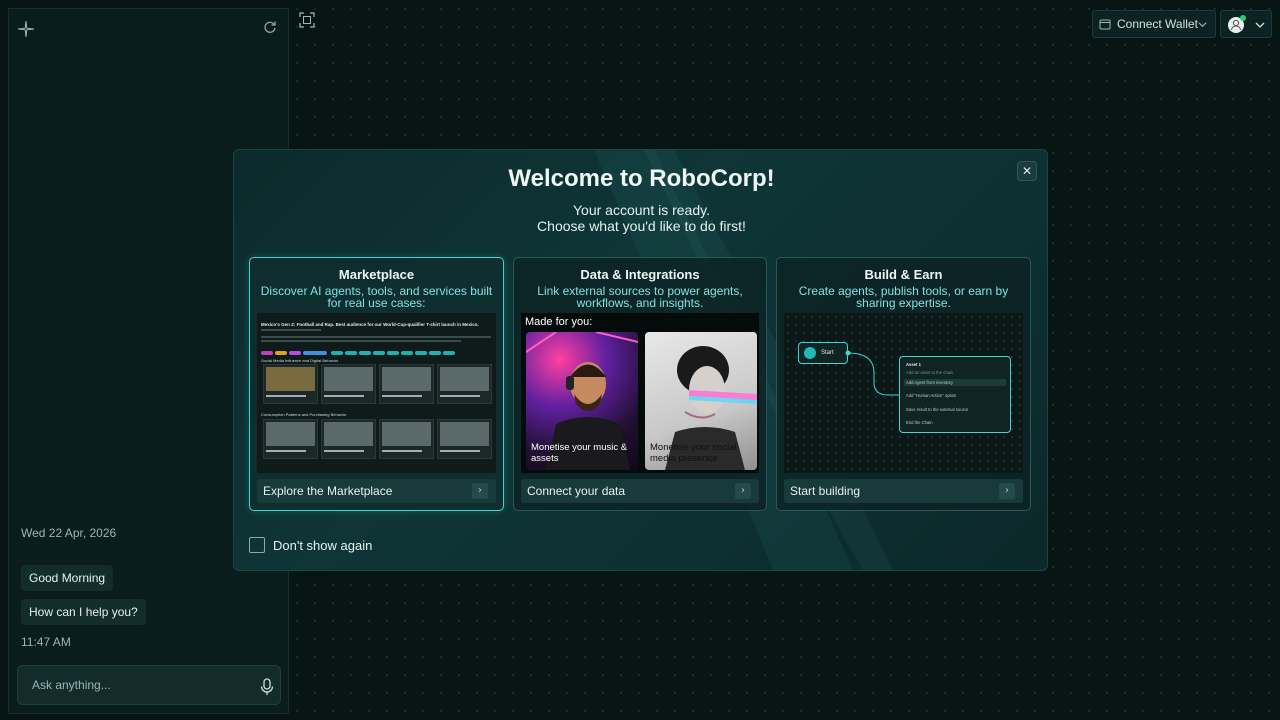 The height and width of the screenshot is (720, 1280). I want to click on asset-title: Asset 1, so click(913, 364).